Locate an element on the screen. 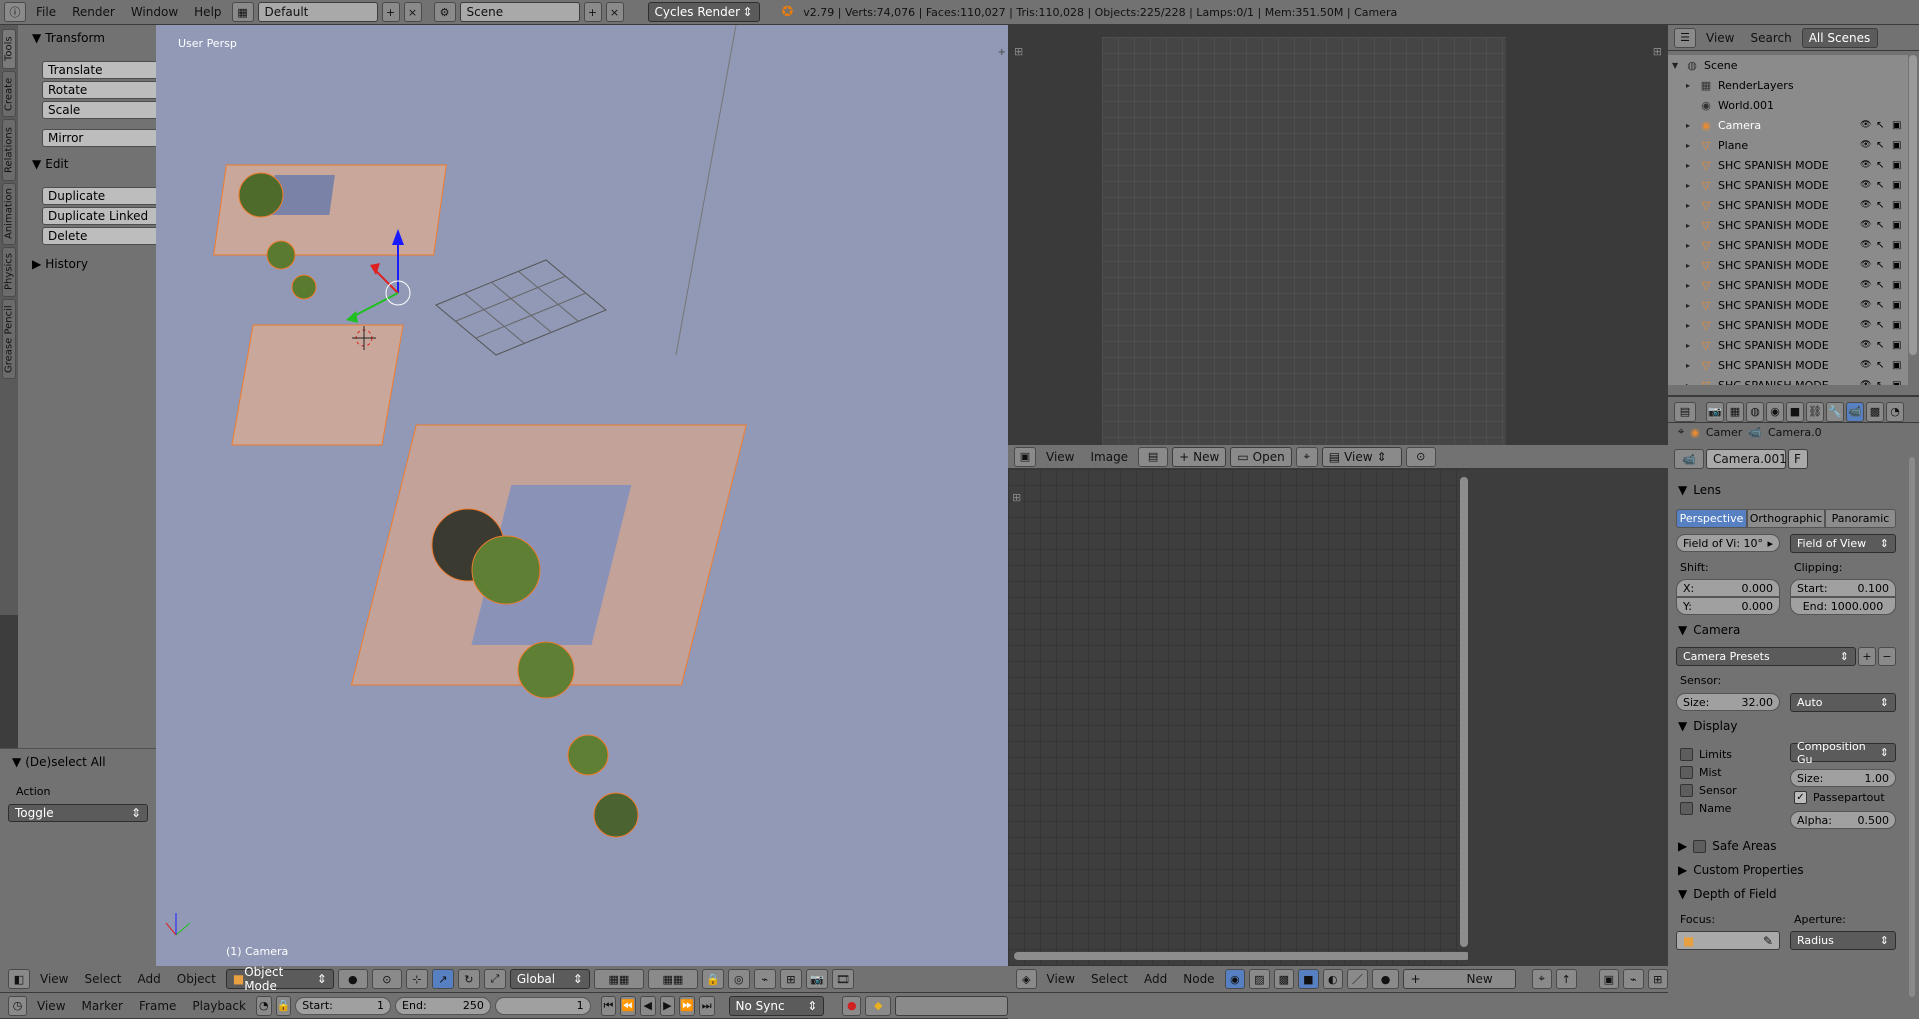 This screenshot has width=1919, height=1019. pin-icon: ⌖ is located at coordinates (1681, 432).